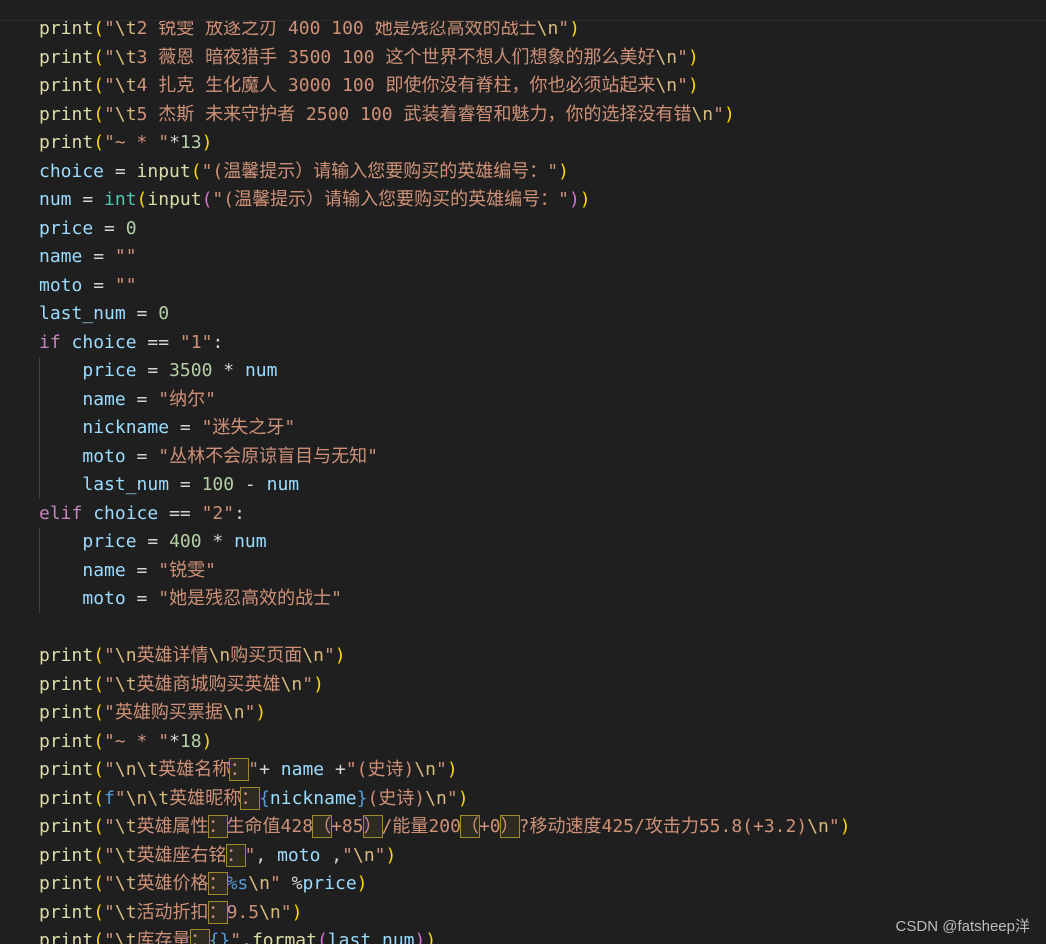 This screenshot has height=944, width=1046. I want to click on code-token: （, so click(322, 826).